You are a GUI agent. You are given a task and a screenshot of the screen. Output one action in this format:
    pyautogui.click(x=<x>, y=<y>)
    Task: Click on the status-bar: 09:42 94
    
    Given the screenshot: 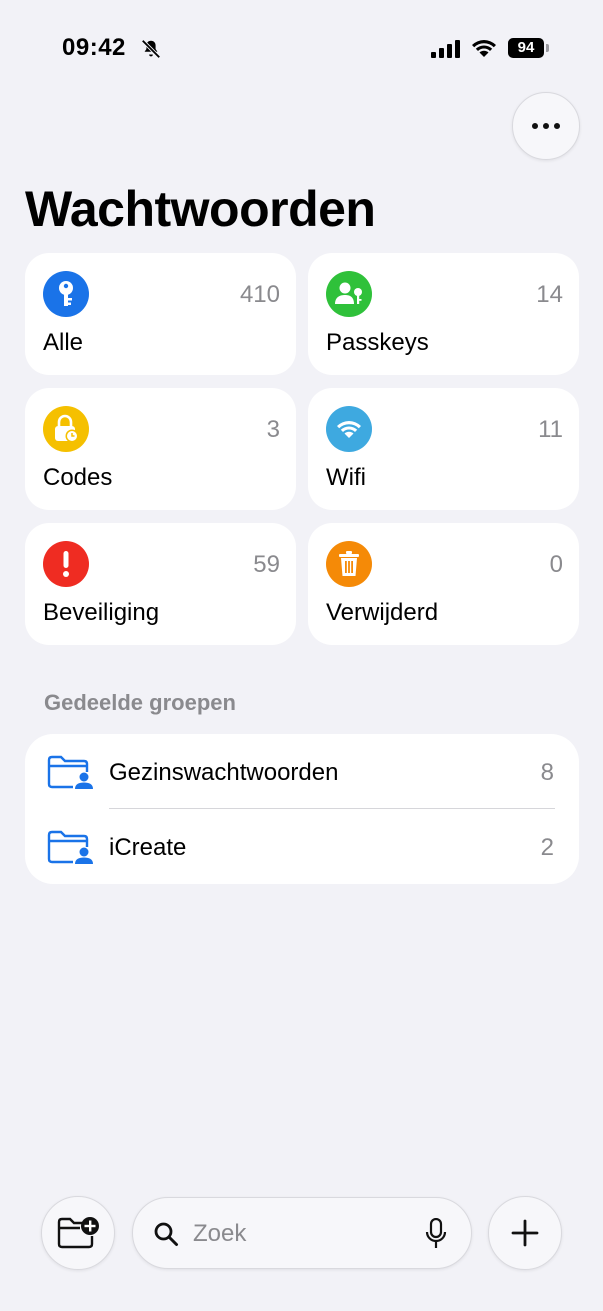 What is the action you would take?
    pyautogui.click(x=301, y=48)
    